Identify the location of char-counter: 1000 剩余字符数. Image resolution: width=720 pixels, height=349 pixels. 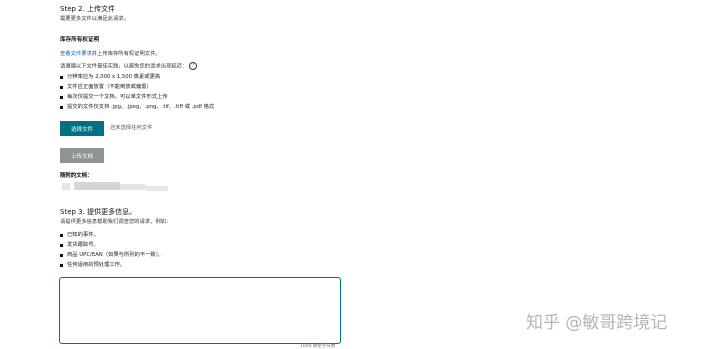
(318, 346).